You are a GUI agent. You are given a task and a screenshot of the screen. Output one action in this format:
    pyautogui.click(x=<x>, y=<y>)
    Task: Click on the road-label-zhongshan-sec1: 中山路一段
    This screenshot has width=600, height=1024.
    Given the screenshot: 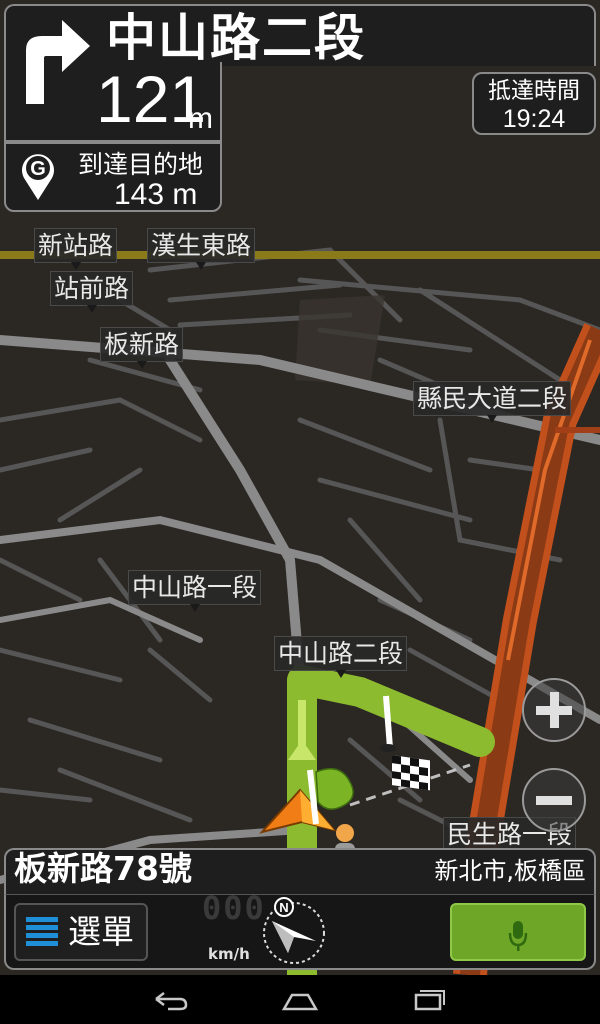 What is the action you would take?
    pyautogui.click(x=195, y=591)
    